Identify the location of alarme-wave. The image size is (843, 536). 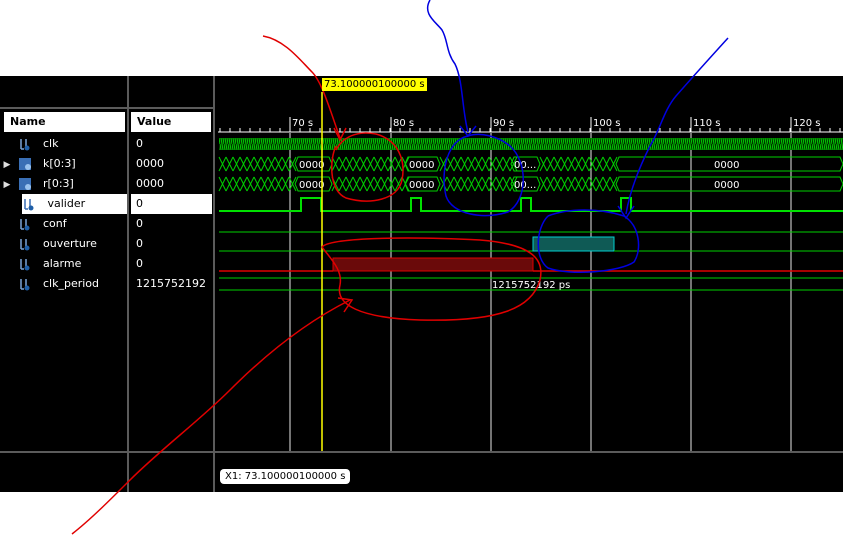
(531, 264).